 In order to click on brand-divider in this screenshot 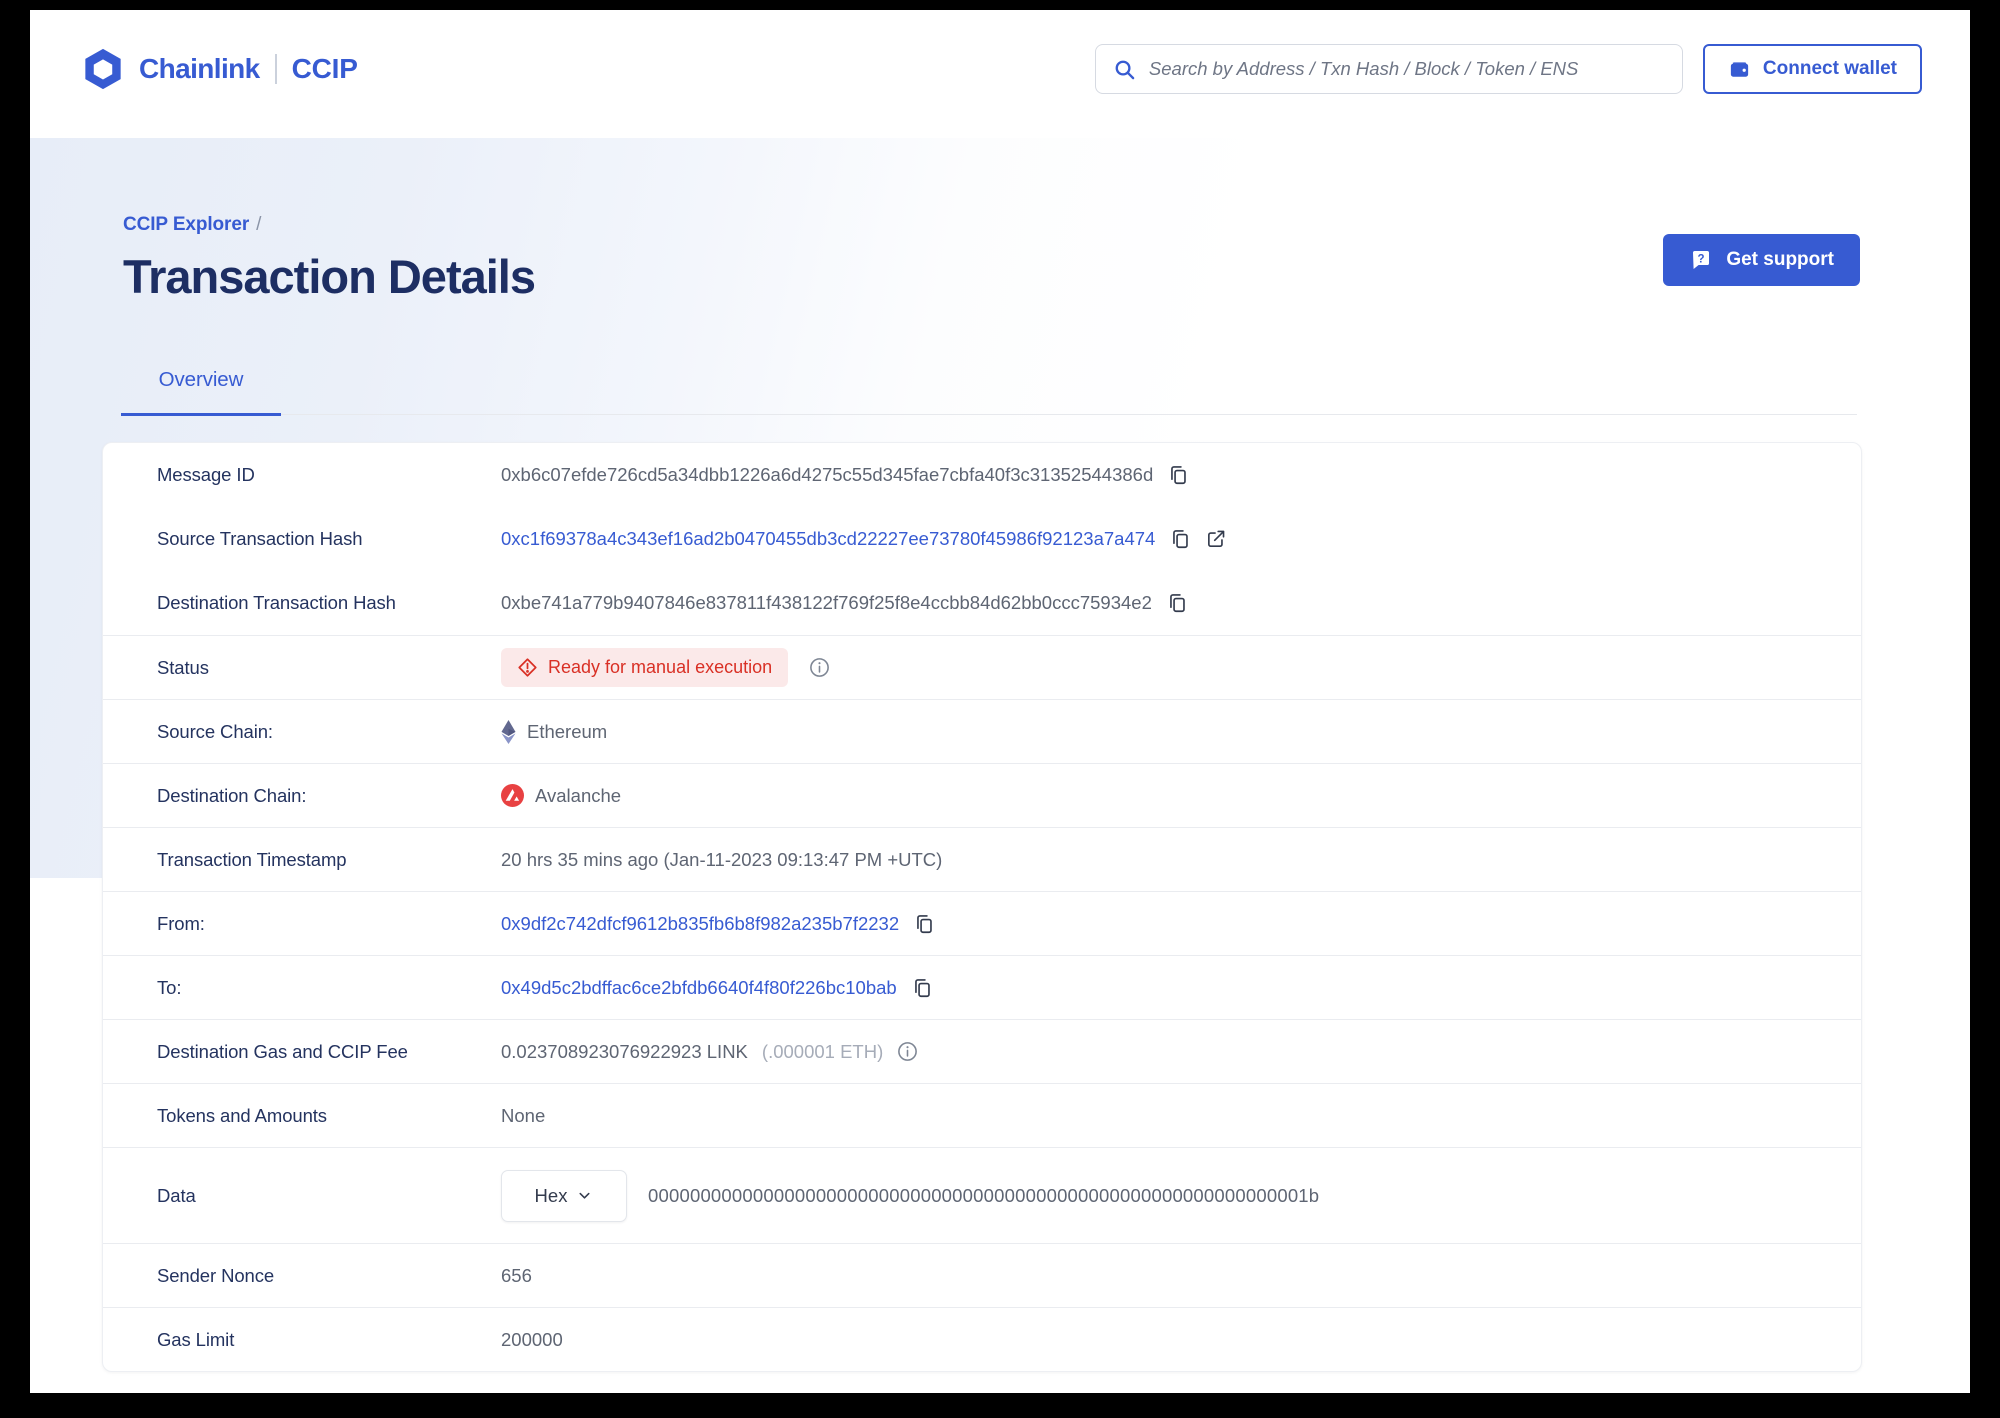, I will do `click(275, 69)`.